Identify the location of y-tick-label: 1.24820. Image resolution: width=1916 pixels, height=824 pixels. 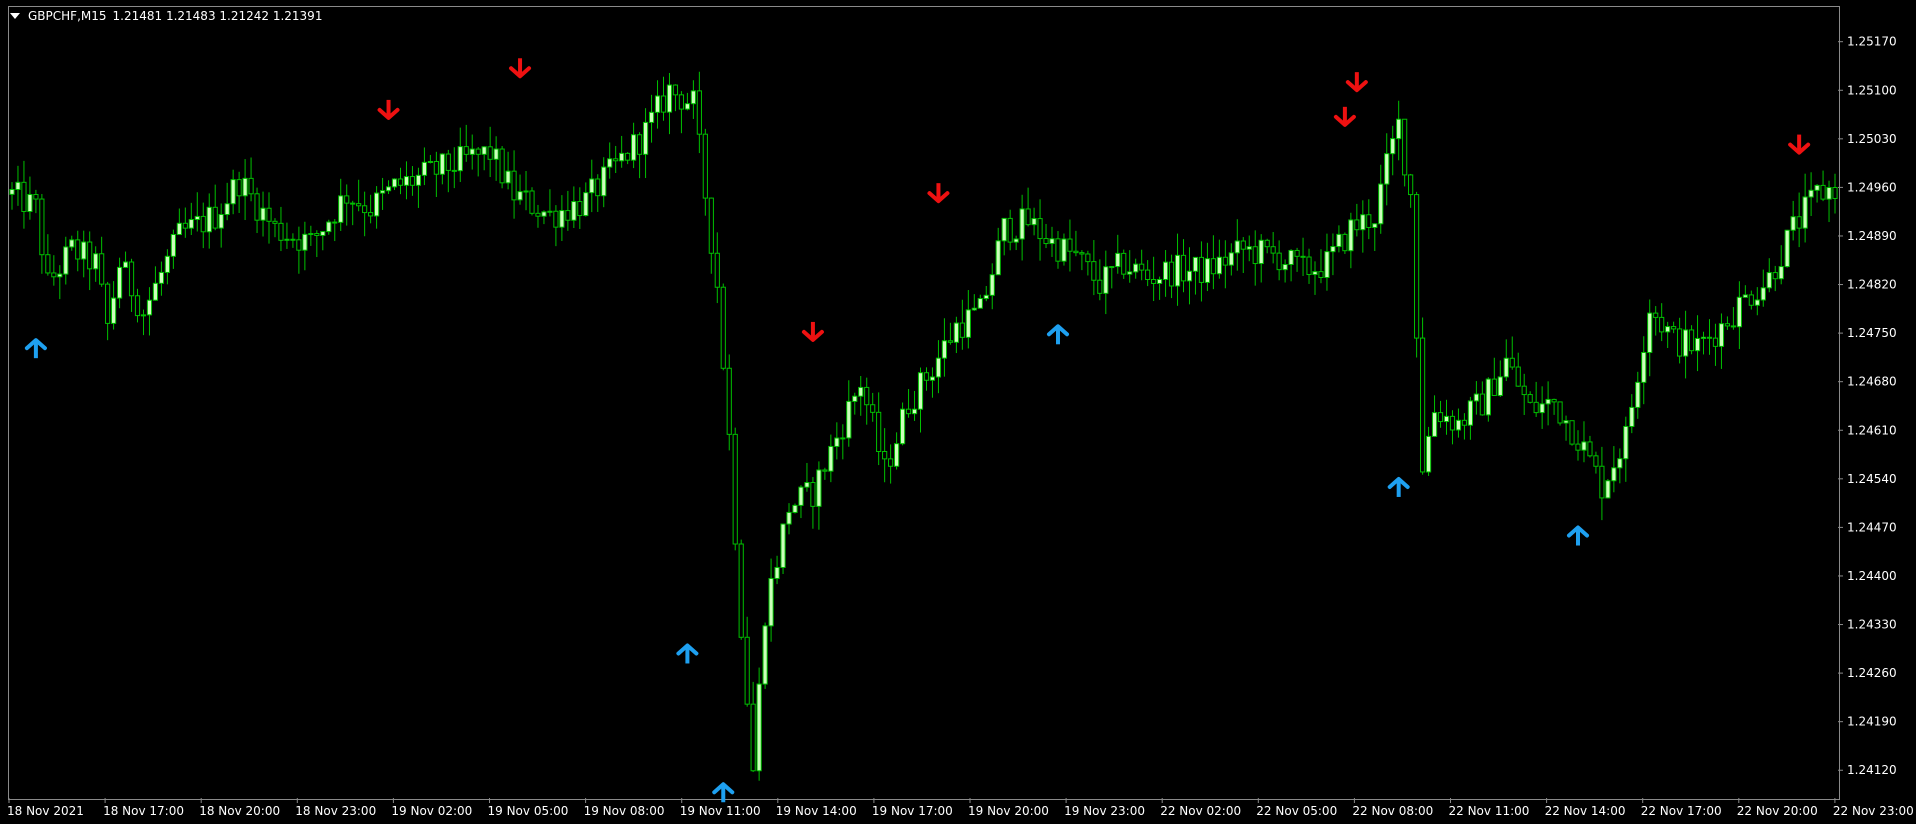
(1872, 285).